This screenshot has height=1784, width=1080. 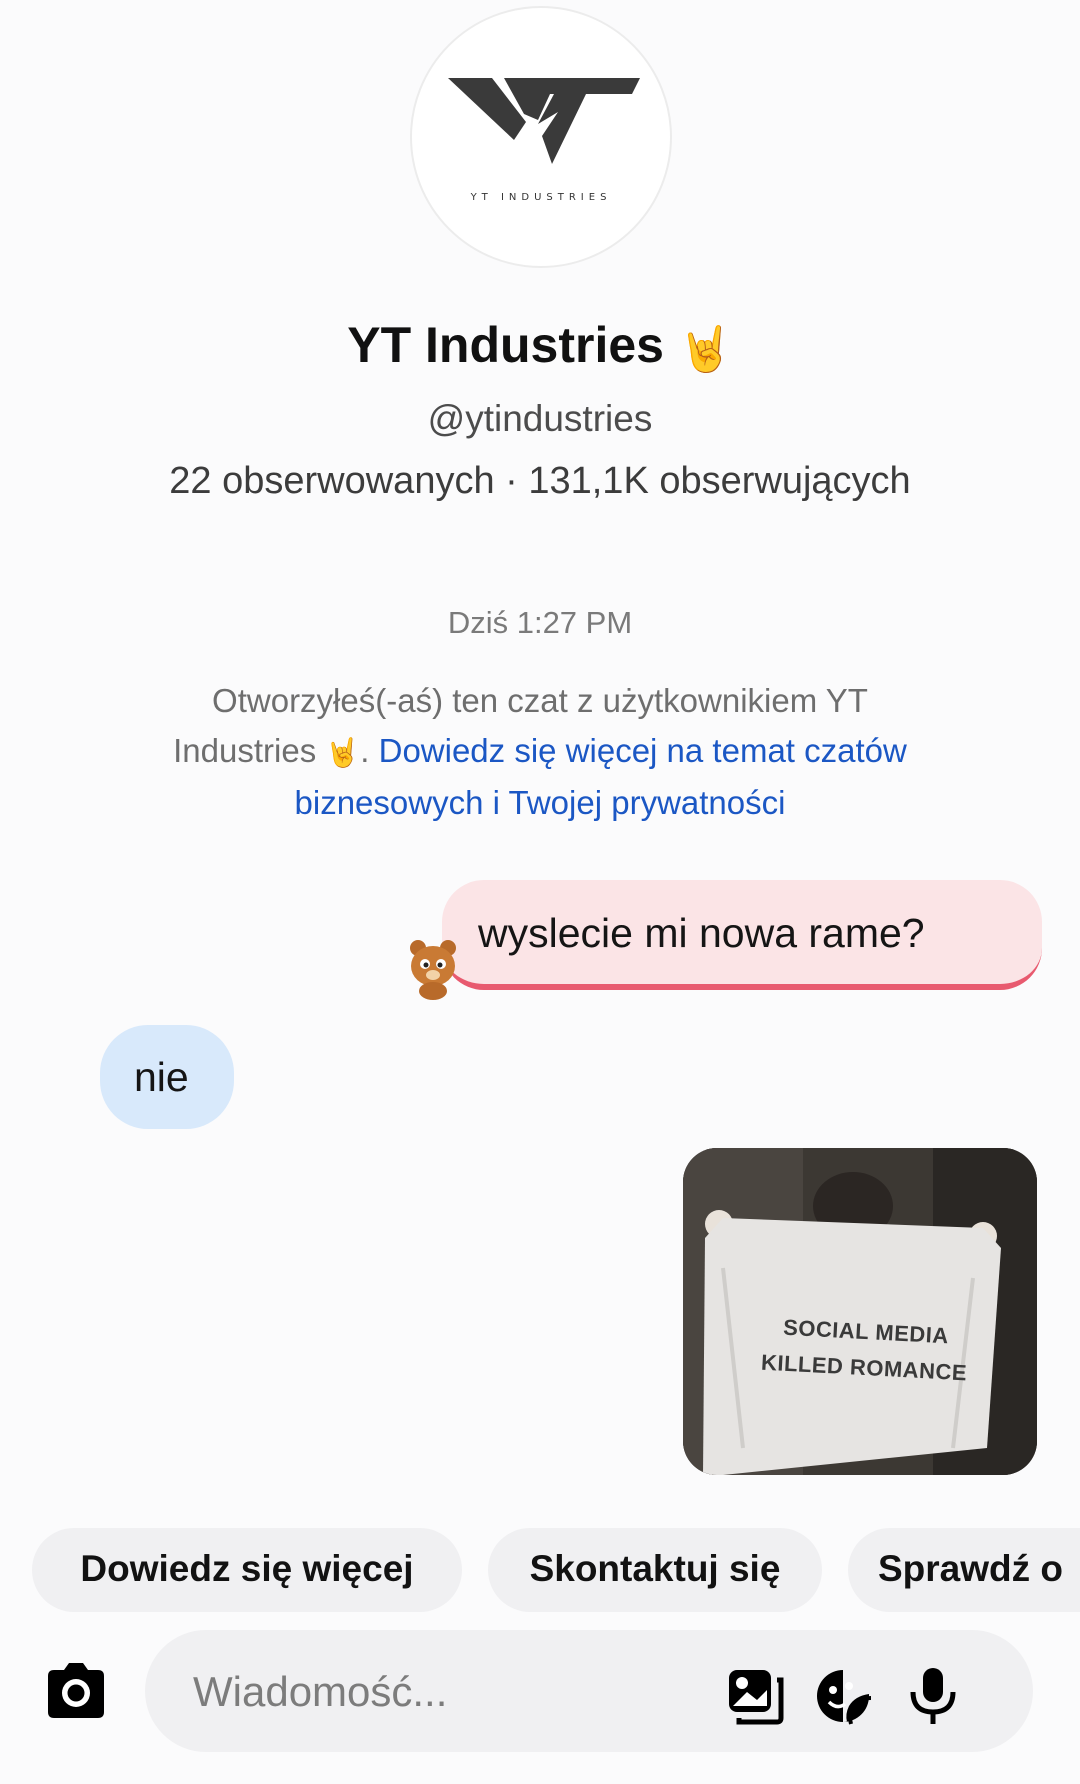 I want to click on quick-reply-check: Sprawdź o, so click(x=964, y=1570).